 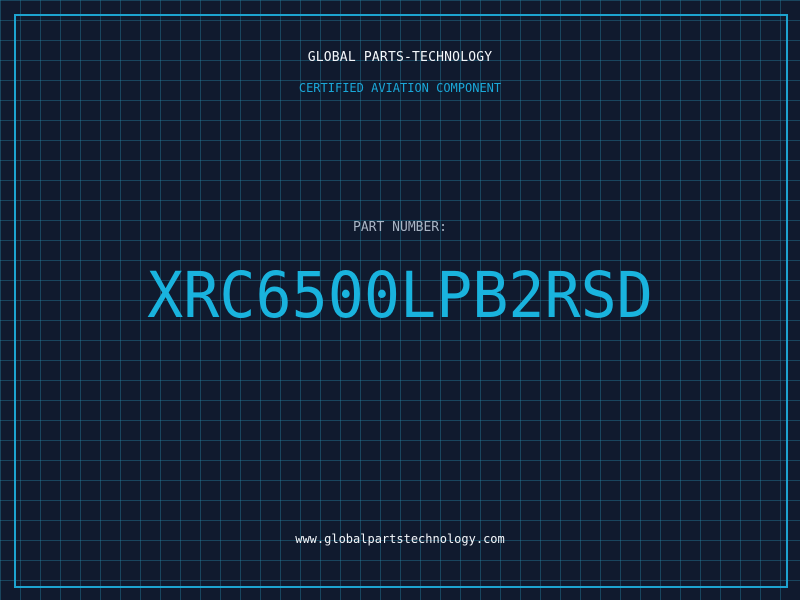 What do you see at coordinates (400, 227) in the screenshot?
I see `part-number-label: PART NUMBER:` at bounding box center [400, 227].